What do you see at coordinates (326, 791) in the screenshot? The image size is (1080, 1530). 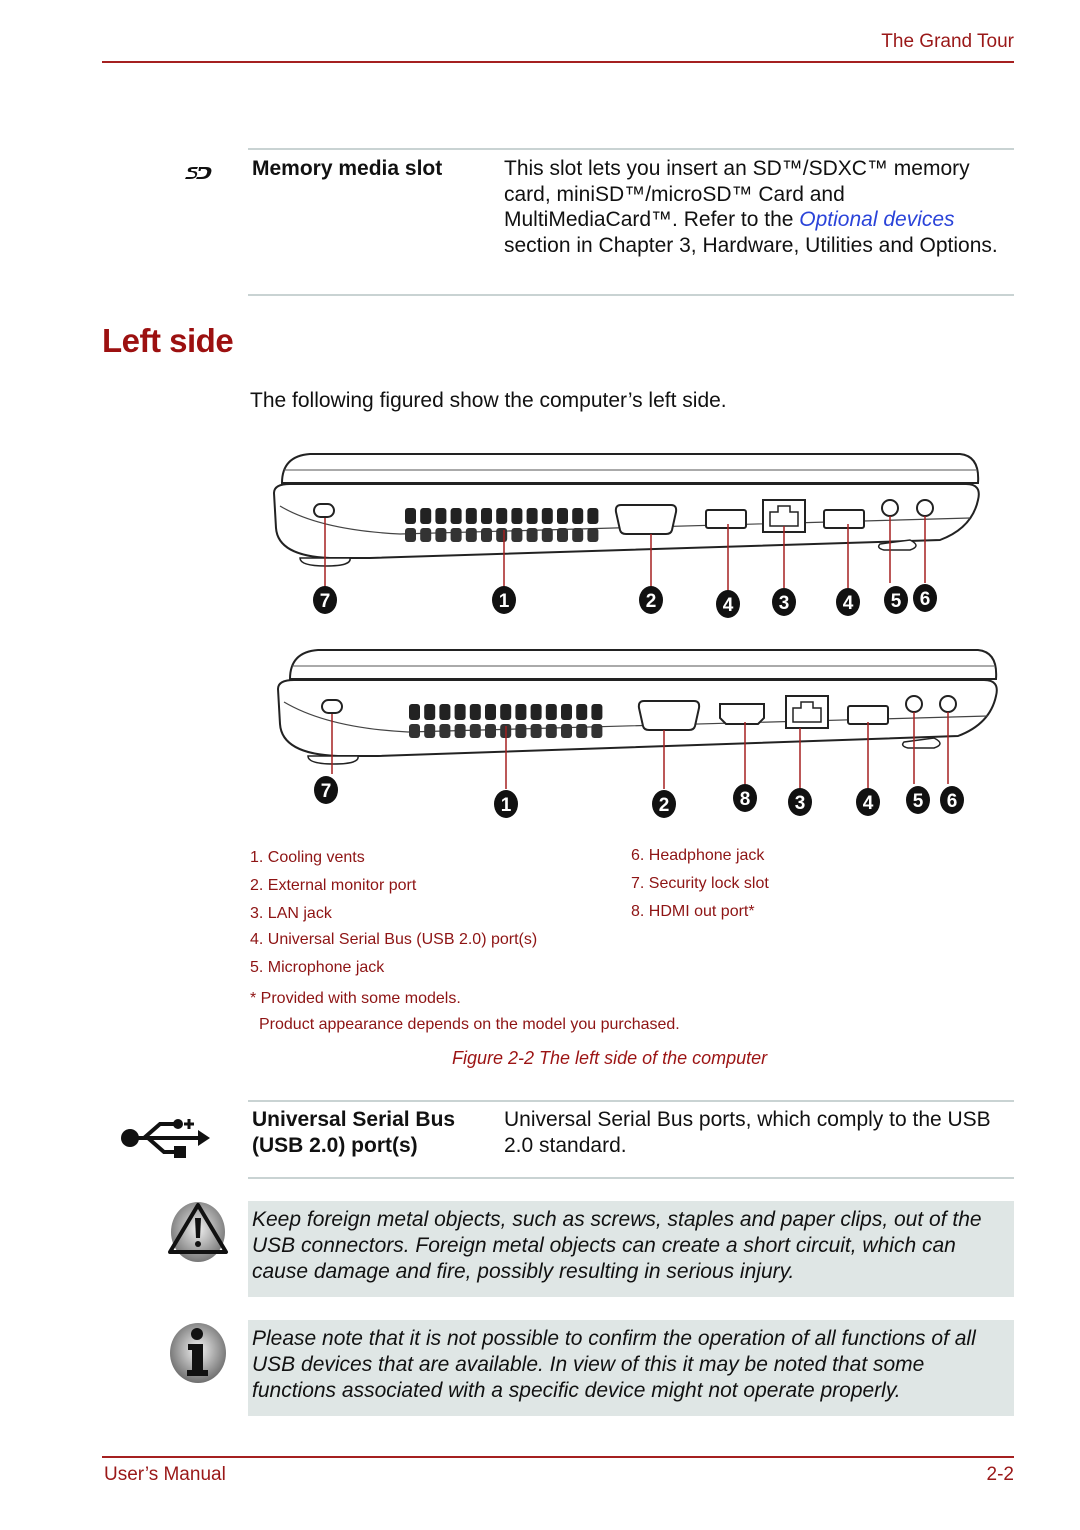 I see `callout-number: 7` at bounding box center [326, 791].